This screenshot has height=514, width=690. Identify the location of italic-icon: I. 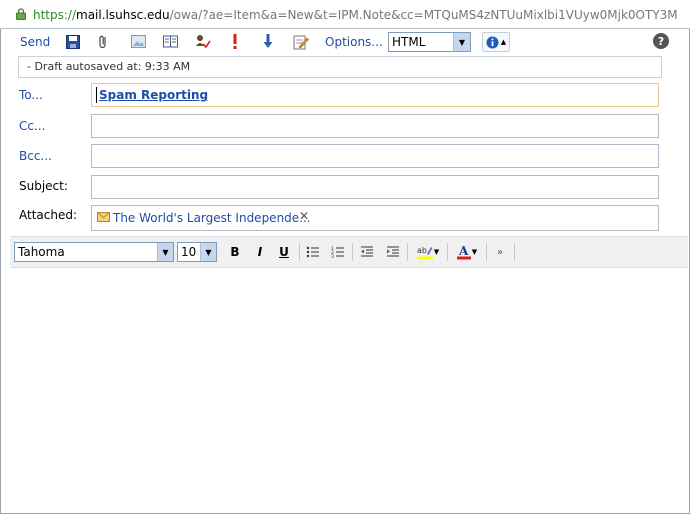
(260, 252).